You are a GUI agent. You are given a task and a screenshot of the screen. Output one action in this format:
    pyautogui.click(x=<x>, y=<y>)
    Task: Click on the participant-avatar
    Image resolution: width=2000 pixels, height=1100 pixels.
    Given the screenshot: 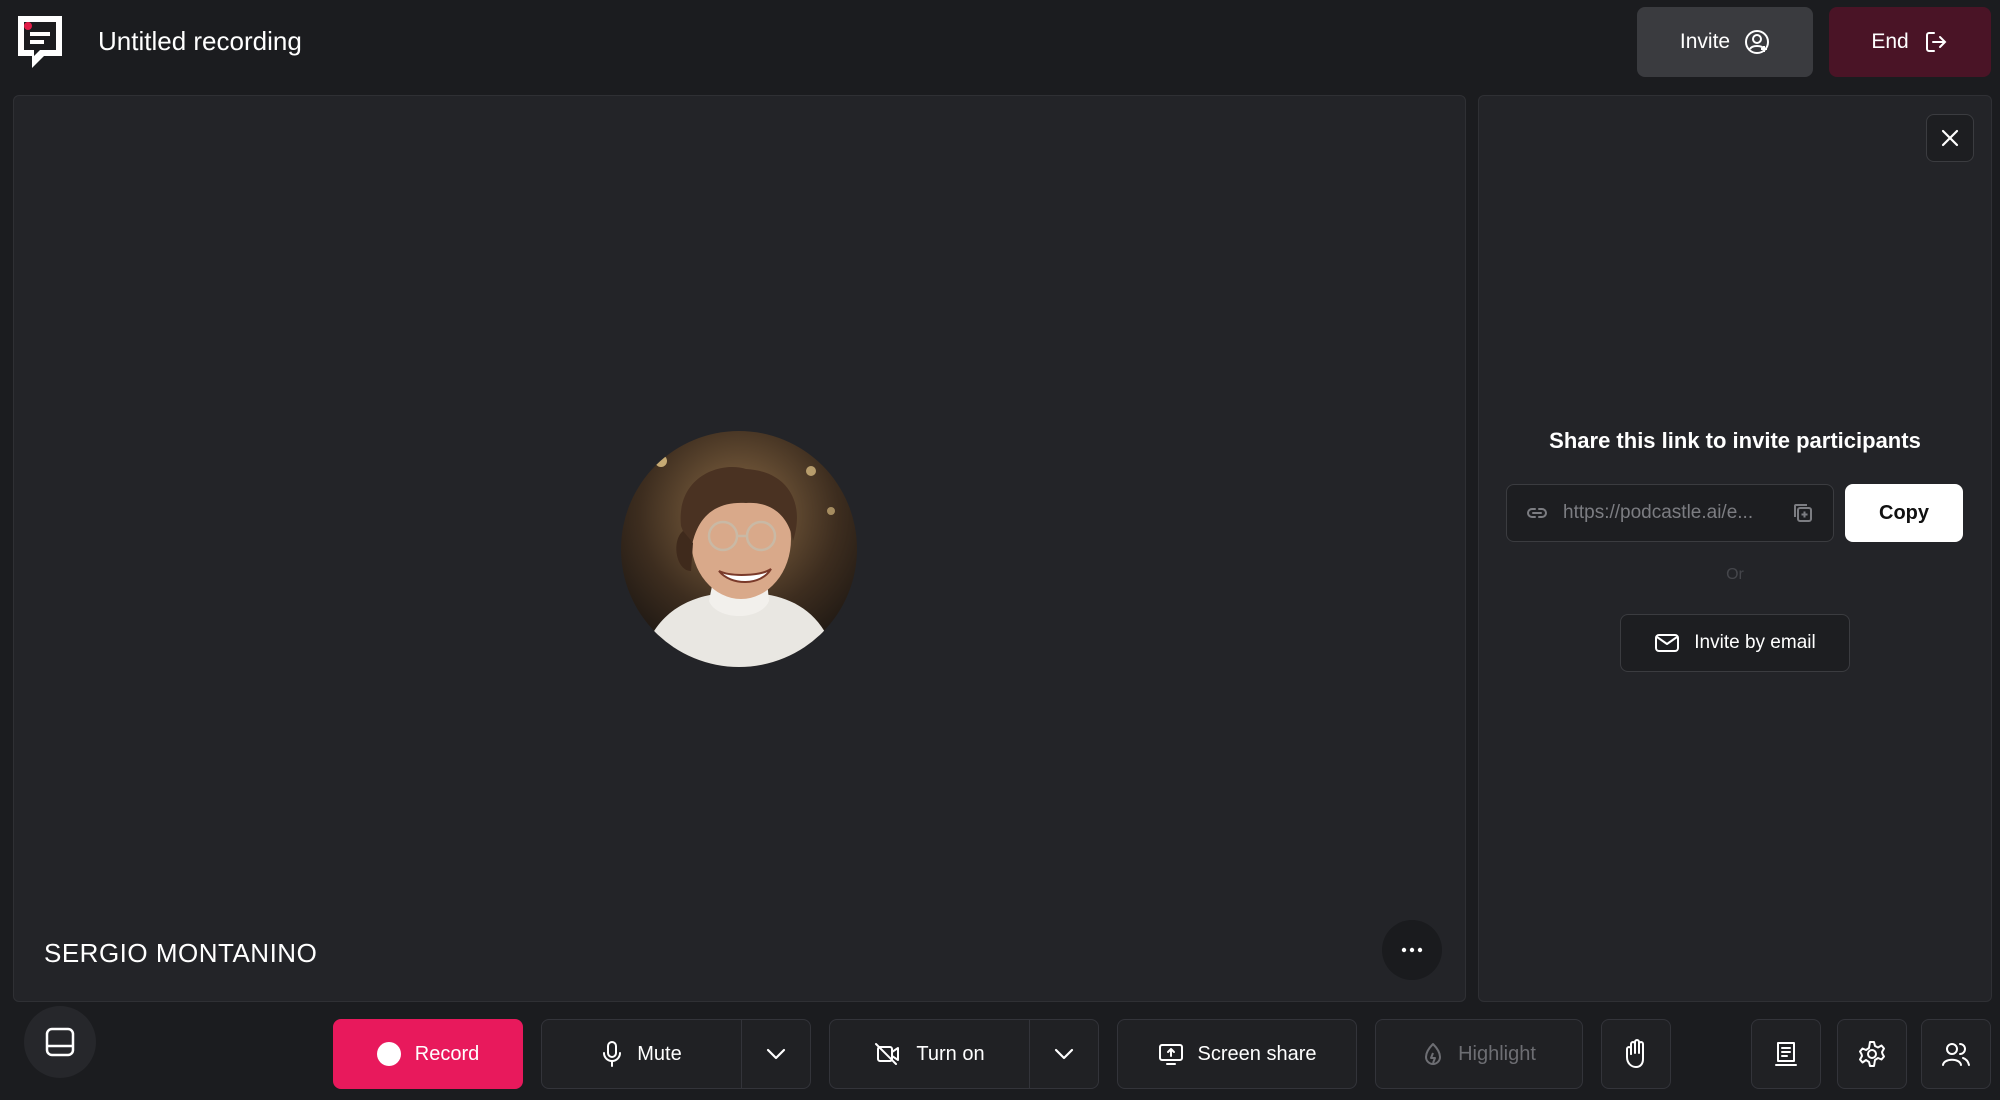 What is the action you would take?
    pyautogui.click(x=739, y=549)
    